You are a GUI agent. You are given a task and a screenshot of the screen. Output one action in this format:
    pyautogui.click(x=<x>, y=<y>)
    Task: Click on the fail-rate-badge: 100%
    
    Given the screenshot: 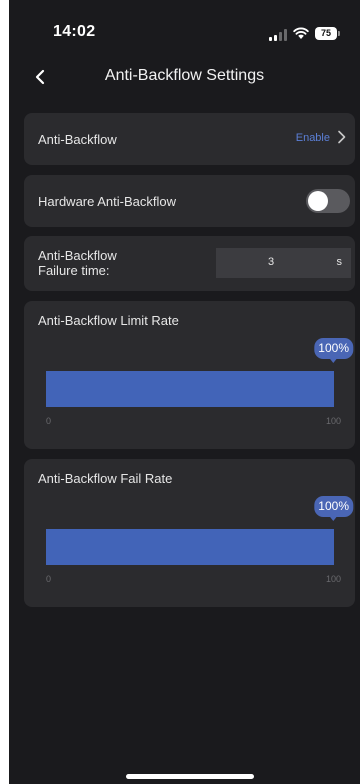 What is the action you would take?
    pyautogui.click(x=333, y=508)
    